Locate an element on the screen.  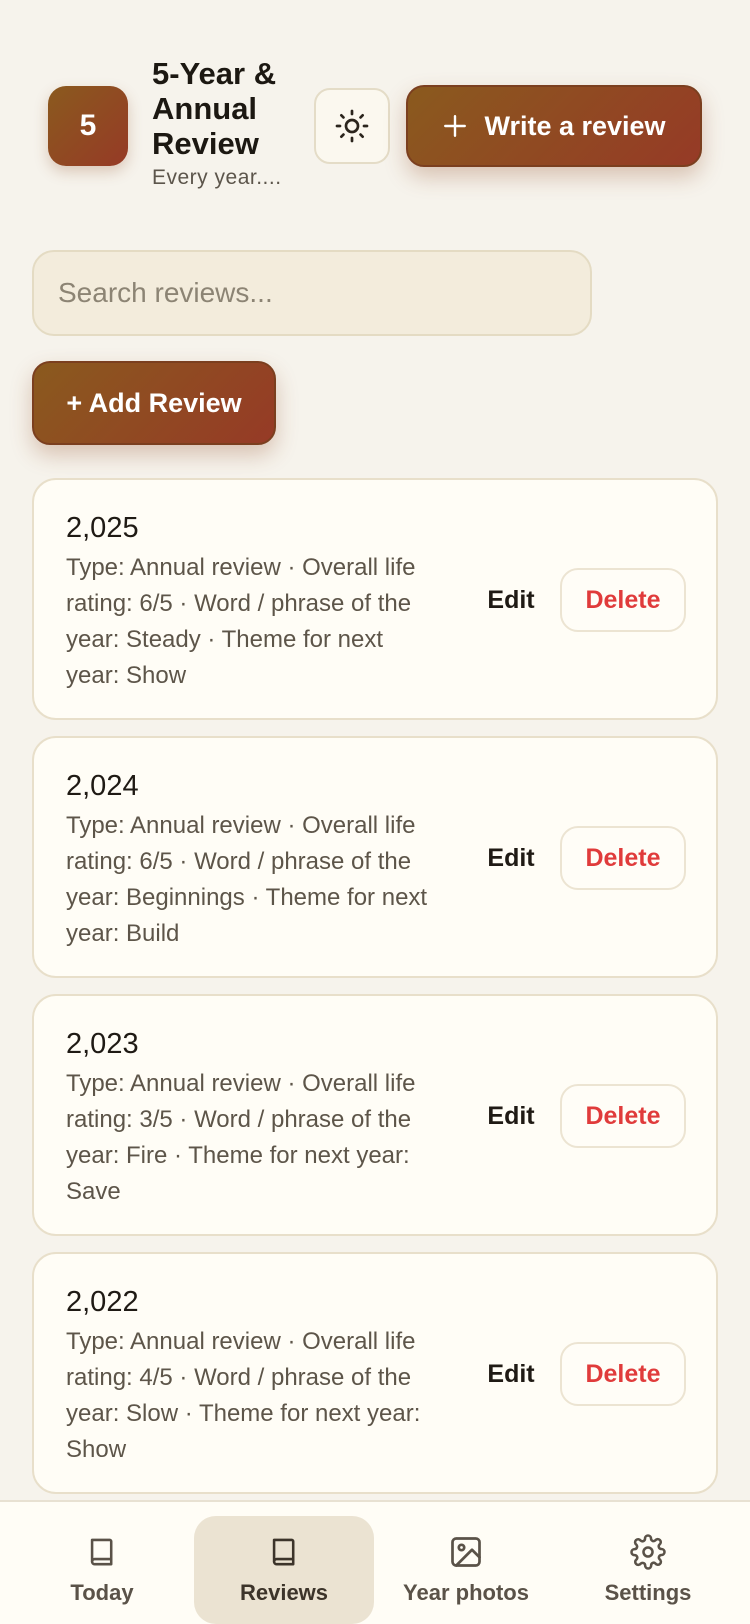
nav-label: Today is located at coordinates (102, 1592).